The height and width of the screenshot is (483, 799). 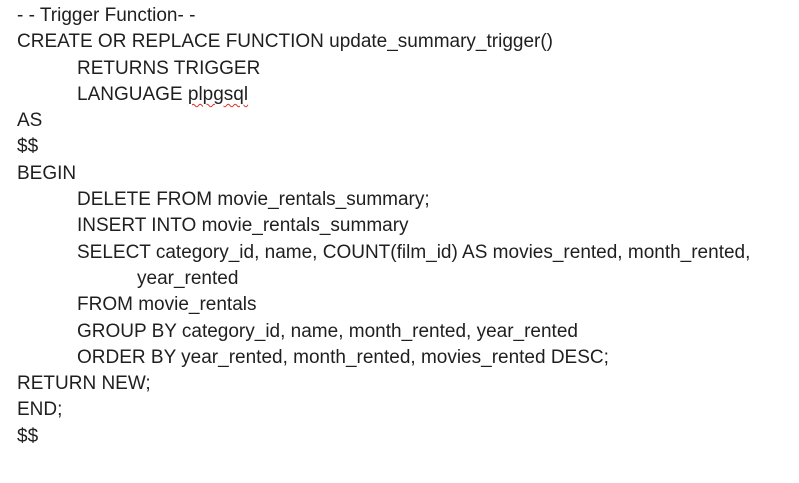 I want to click on from-line: FROM movie_rentals, so click(x=167, y=305).